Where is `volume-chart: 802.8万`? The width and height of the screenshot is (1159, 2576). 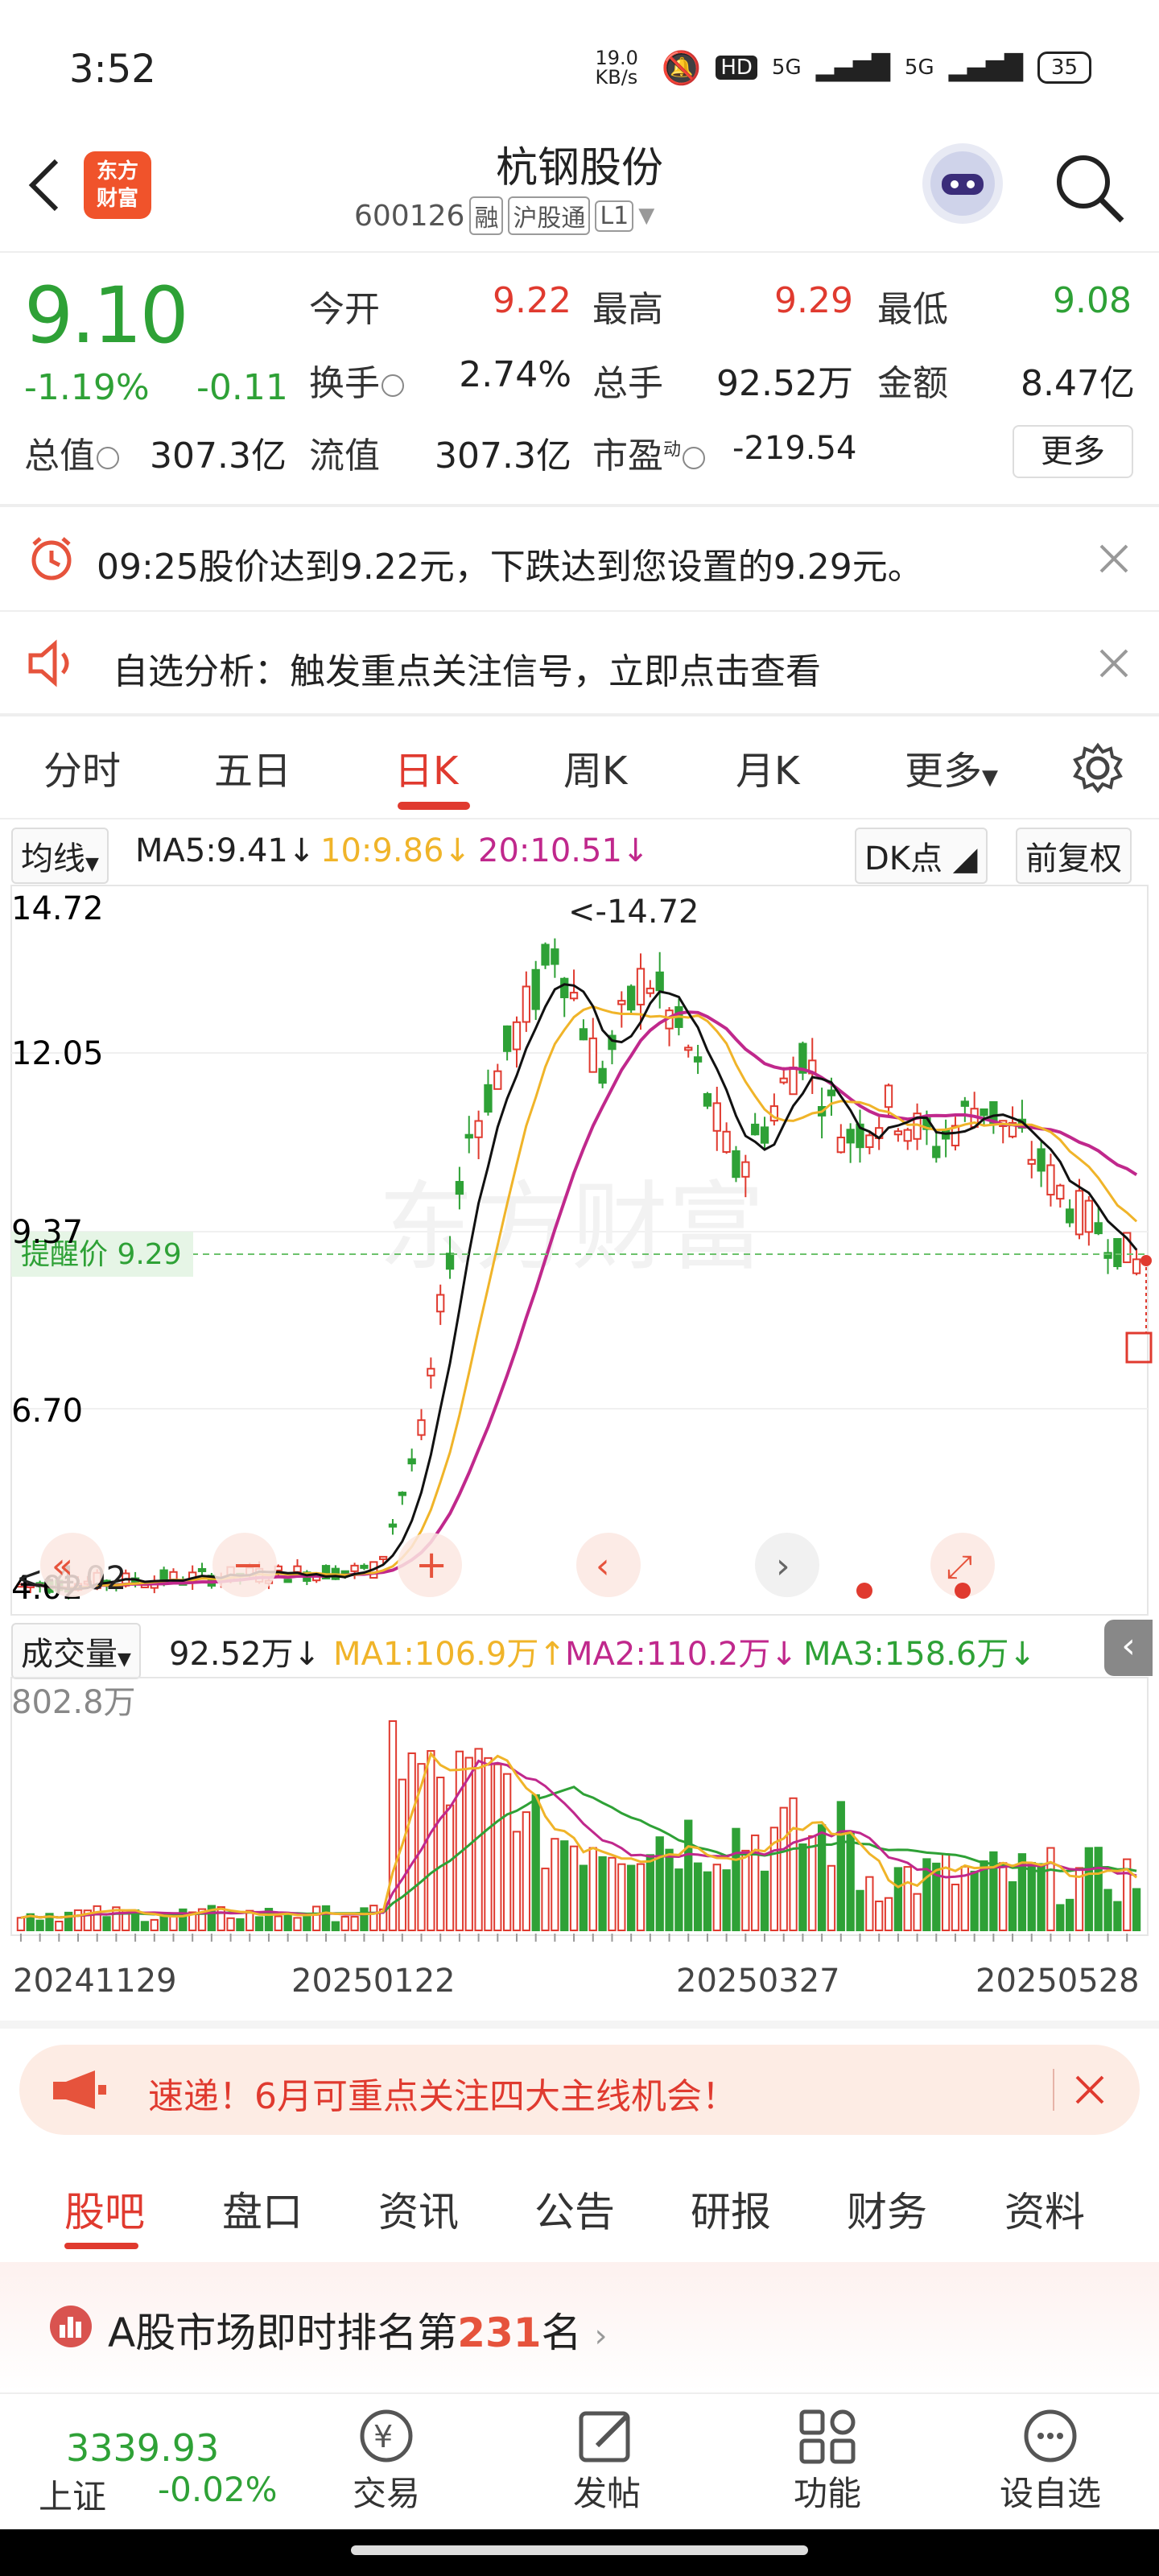
volume-chart: 802.8万 is located at coordinates (579, 1811).